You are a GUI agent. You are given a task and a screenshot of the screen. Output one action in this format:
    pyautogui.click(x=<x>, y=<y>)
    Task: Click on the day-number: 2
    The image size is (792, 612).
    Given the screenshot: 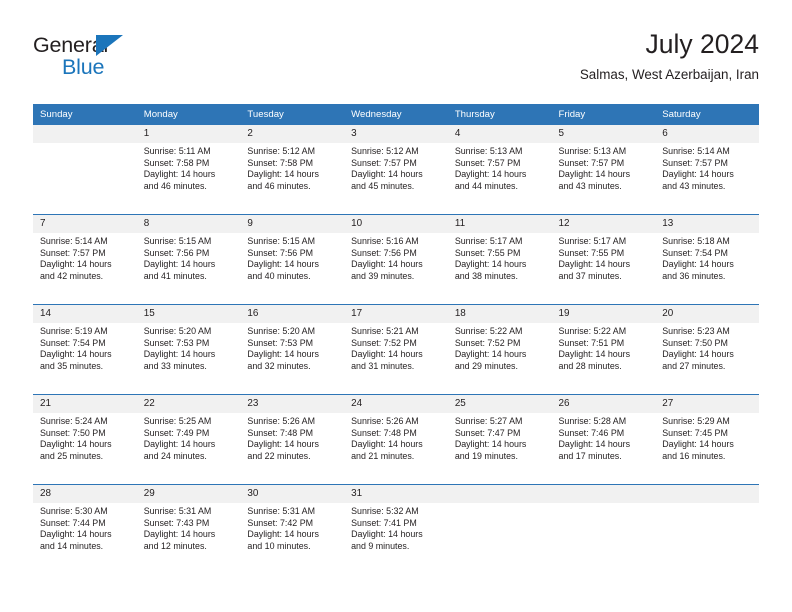 What is the action you would take?
    pyautogui.click(x=292, y=134)
    